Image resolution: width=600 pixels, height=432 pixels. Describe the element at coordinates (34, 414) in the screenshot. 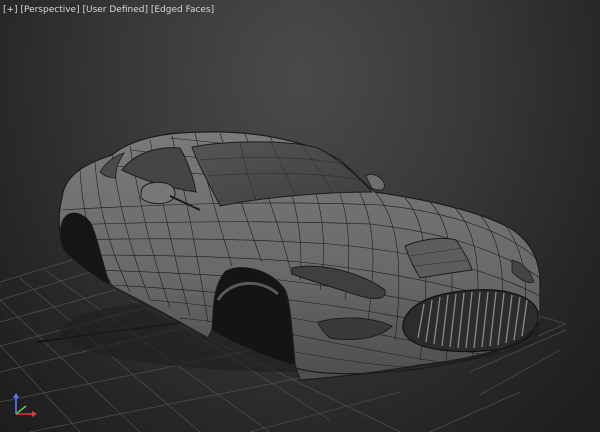

I see `x-axis-arrow` at that location.